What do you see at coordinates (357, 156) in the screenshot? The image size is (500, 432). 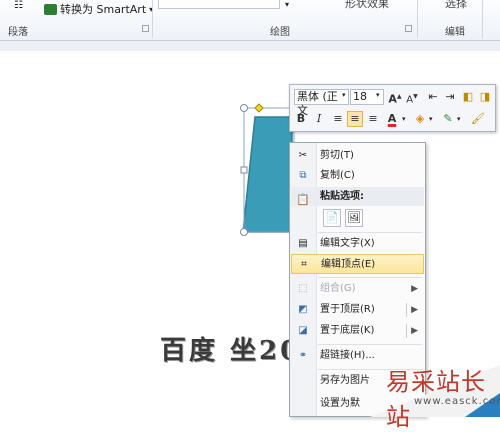 I see `menu-item-cut: ✂ 剪切(T)` at bounding box center [357, 156].